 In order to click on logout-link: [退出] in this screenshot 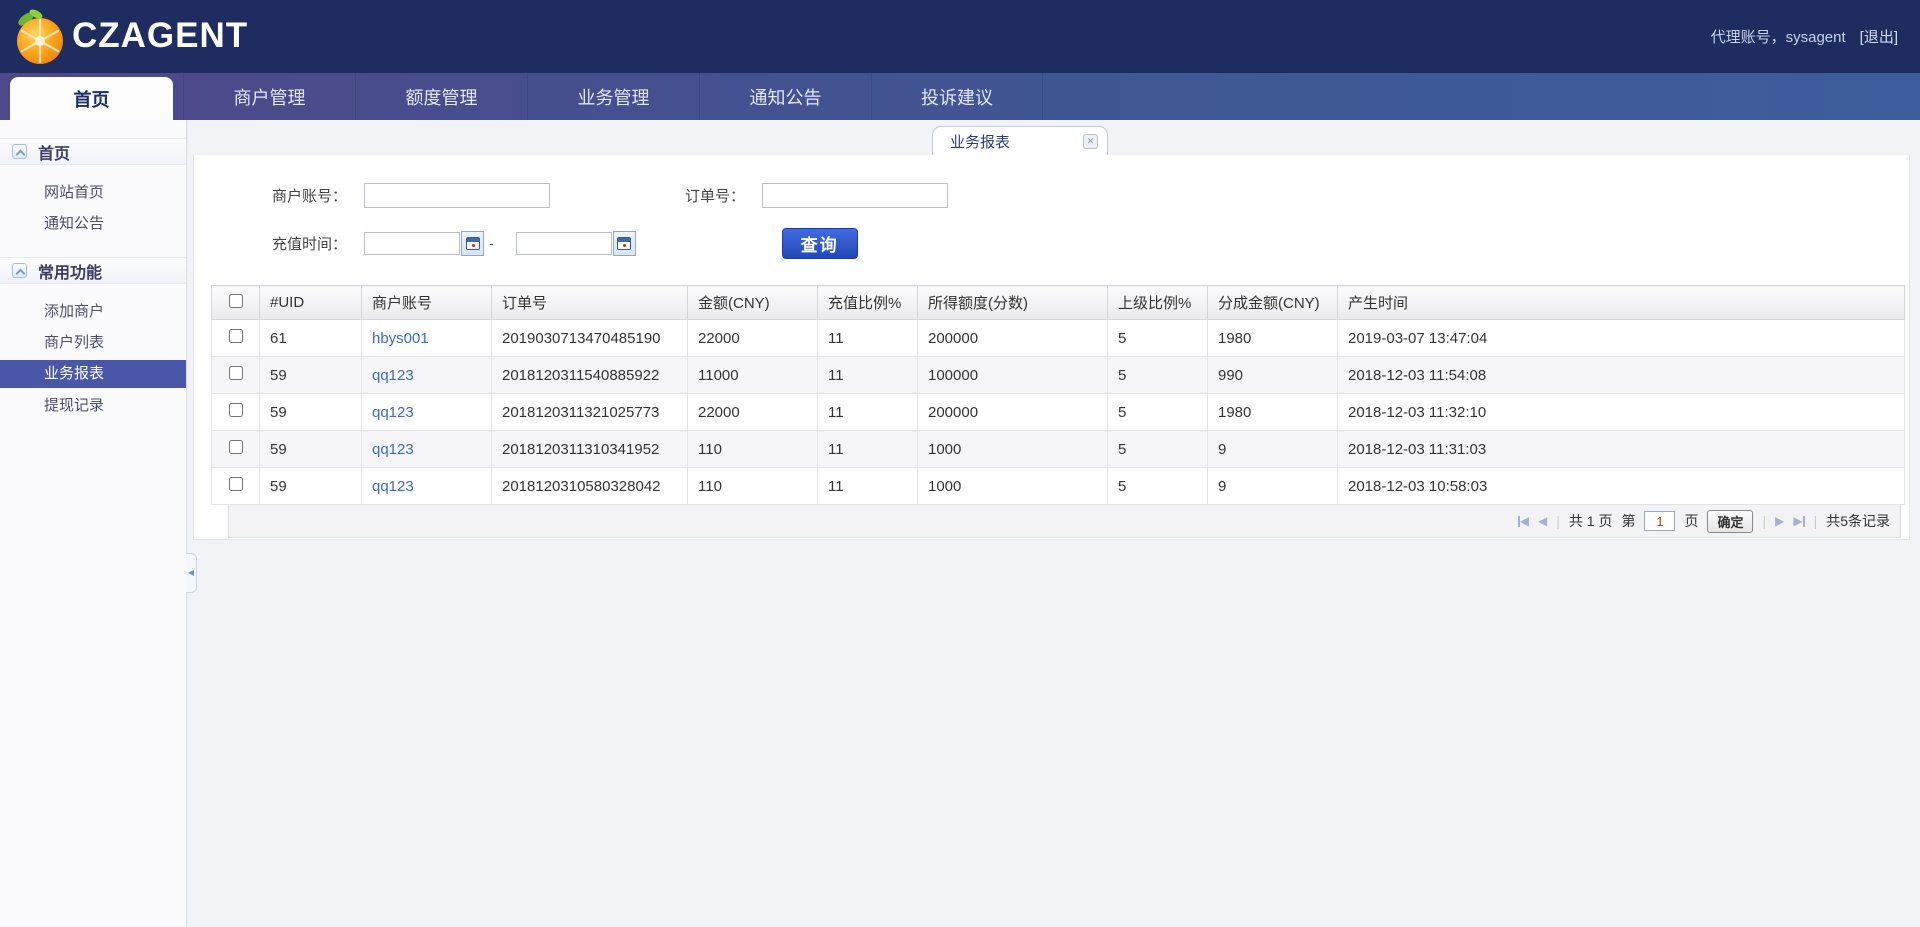, I will do `click(1879, 36)`.